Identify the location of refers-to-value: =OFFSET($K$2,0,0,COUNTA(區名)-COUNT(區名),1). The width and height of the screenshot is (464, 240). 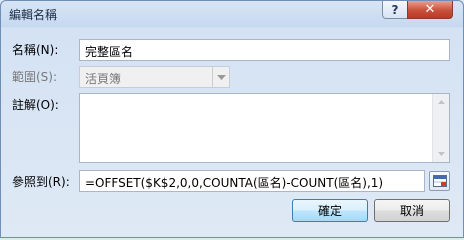
(234, 183).